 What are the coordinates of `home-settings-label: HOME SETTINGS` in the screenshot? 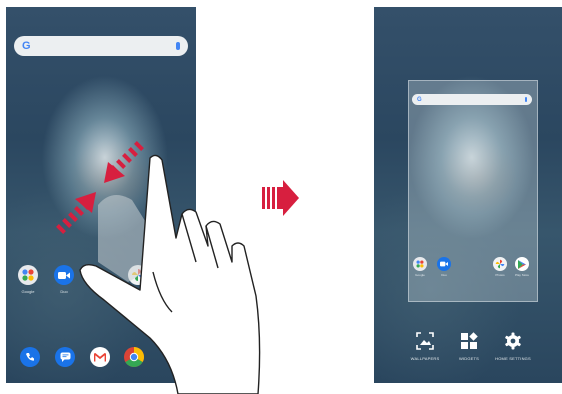 It's located at (513, 358).